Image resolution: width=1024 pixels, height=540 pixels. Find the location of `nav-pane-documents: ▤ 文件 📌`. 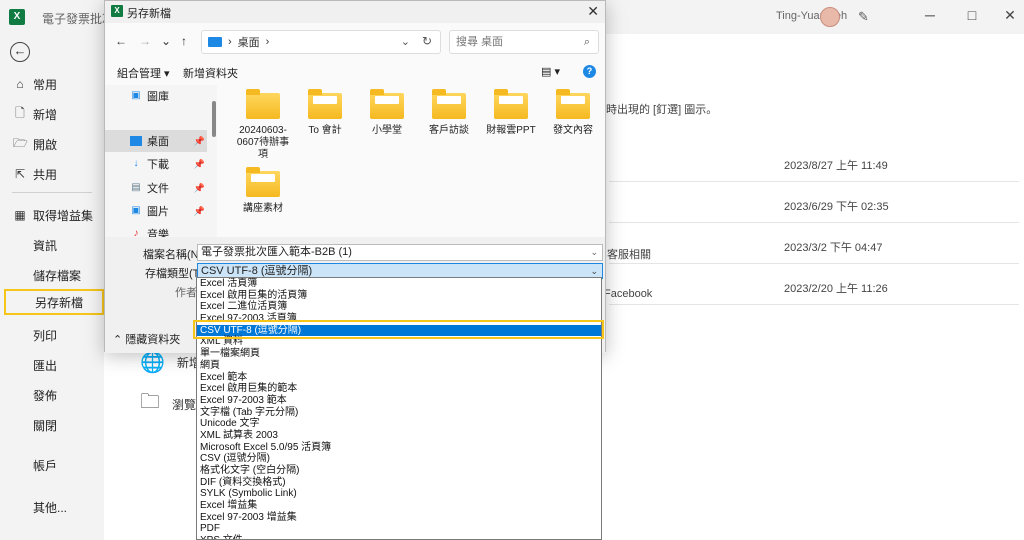

nav-pane-documents: ▤ 文件 📌 is located at coordinates (156, 188).